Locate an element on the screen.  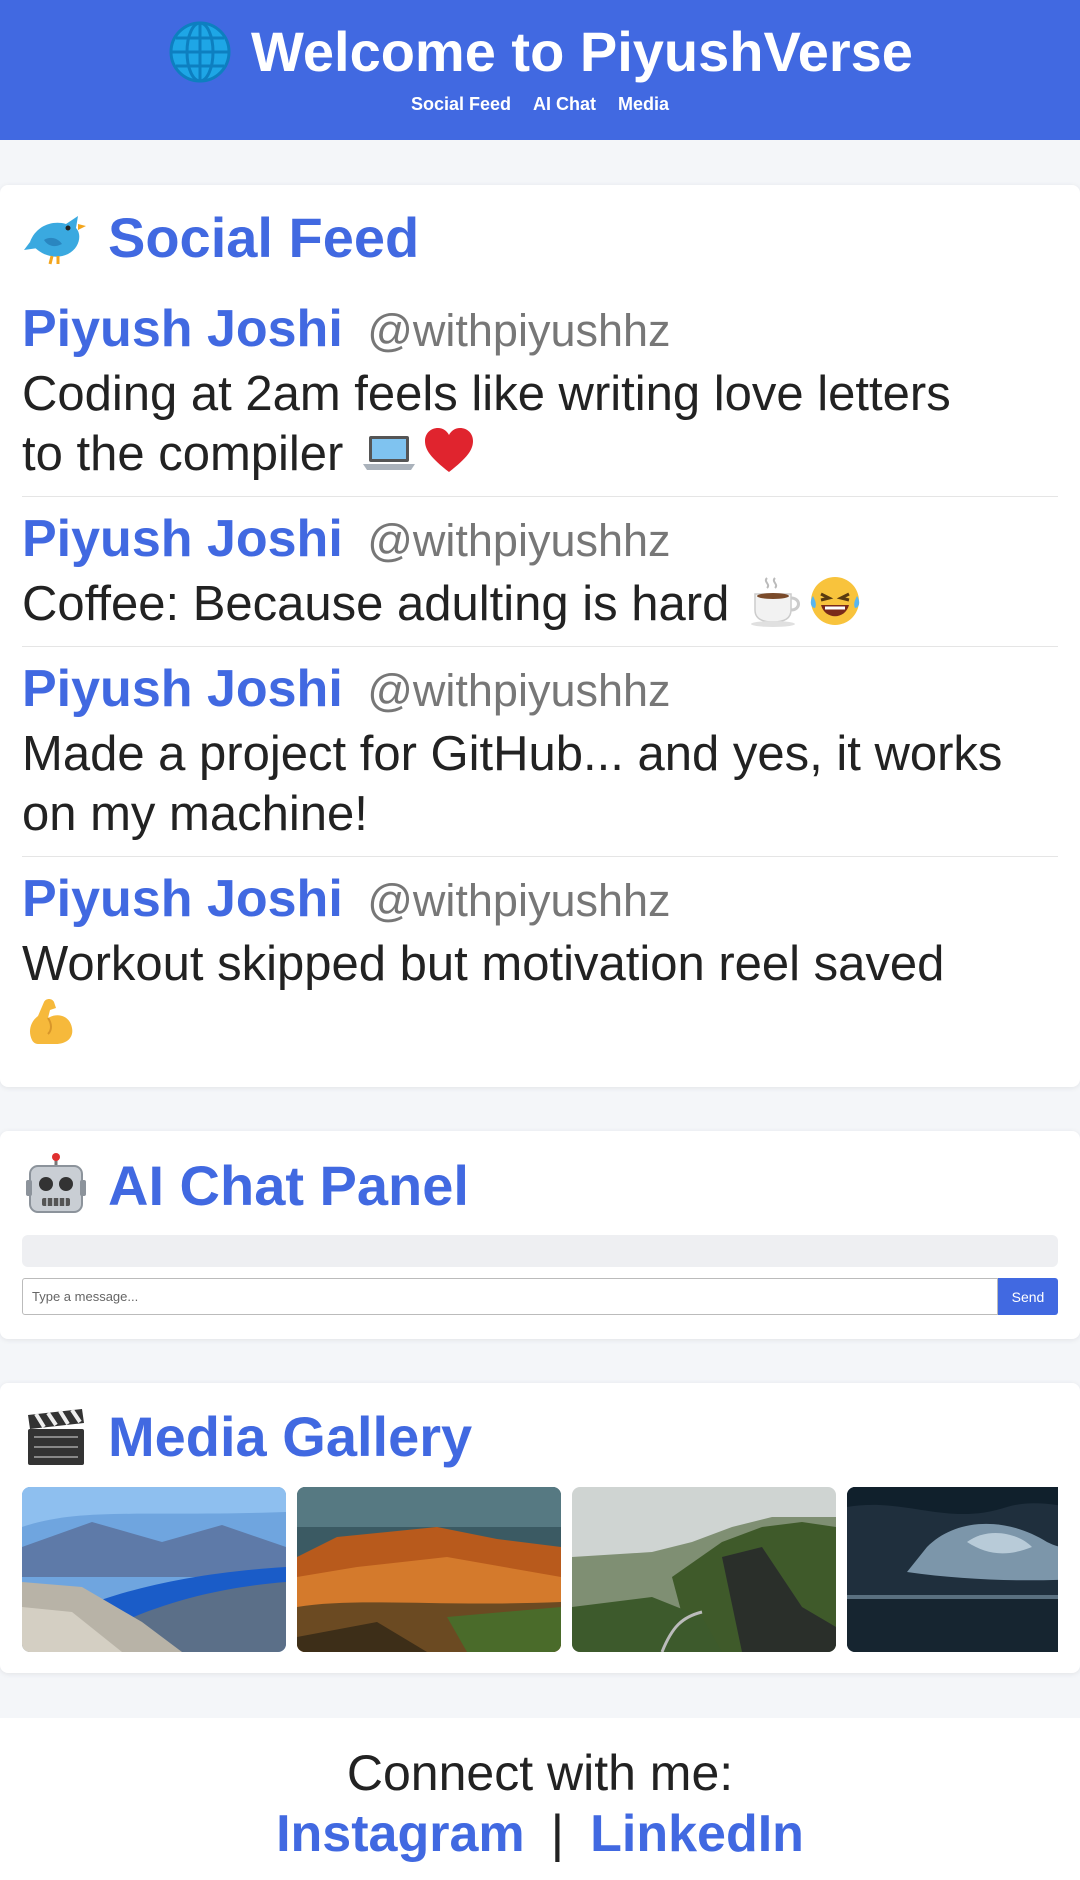
nav-link-ai-chat: AI Chat is located at coordinates (564, 104).